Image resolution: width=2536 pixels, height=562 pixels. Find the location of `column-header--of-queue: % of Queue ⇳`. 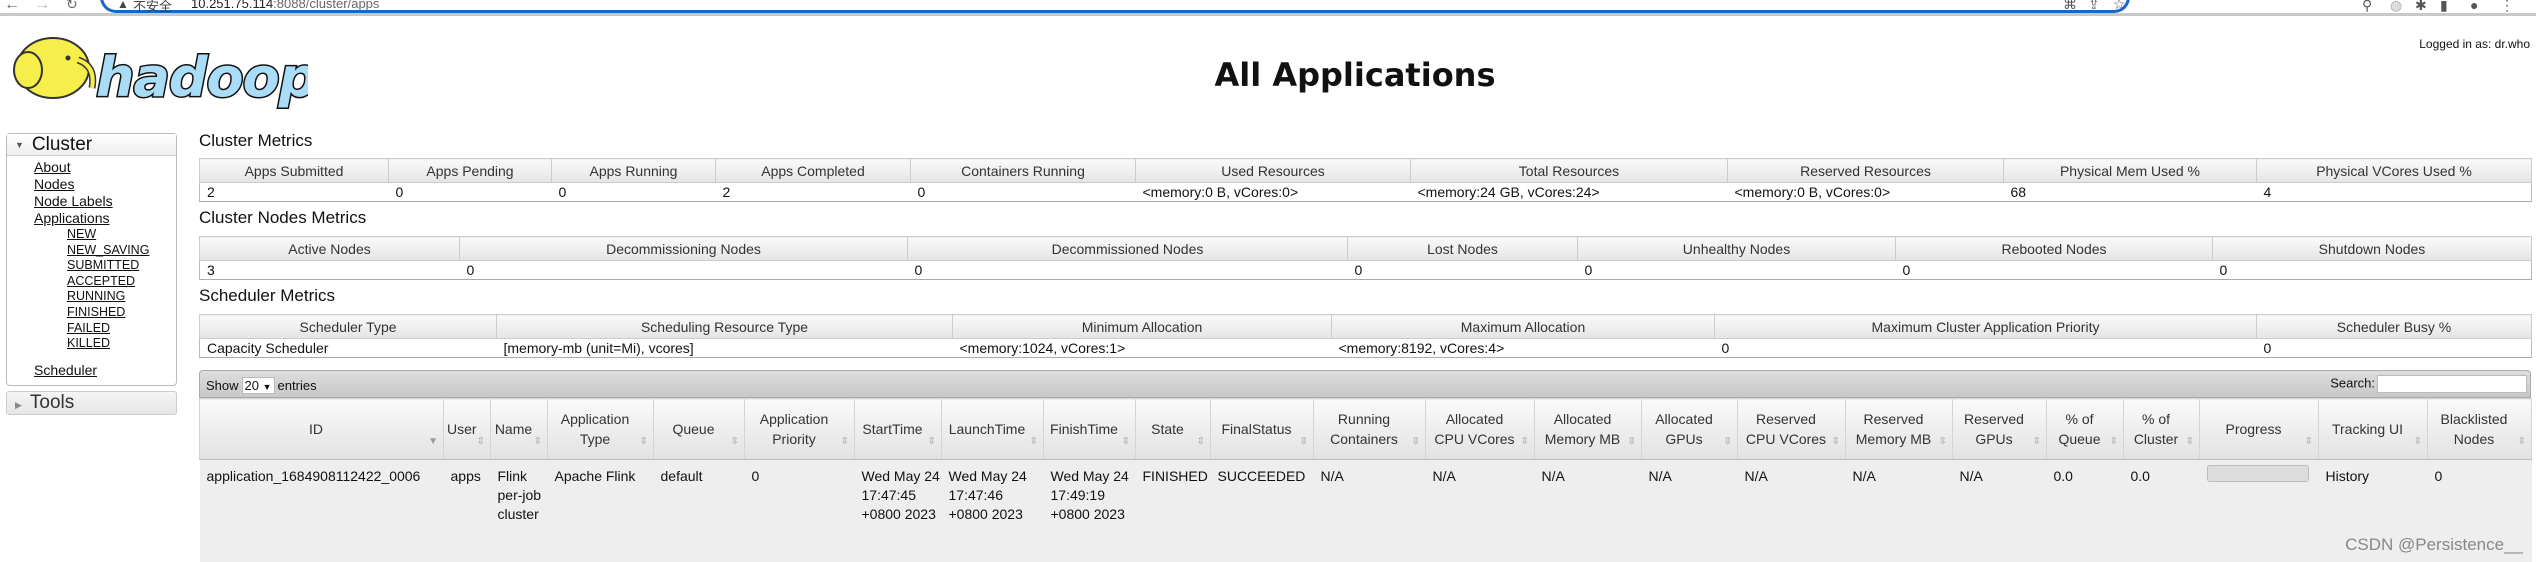

column-header--of-queue: % of Queue ⇳ is located at coordinates (2085, 429).